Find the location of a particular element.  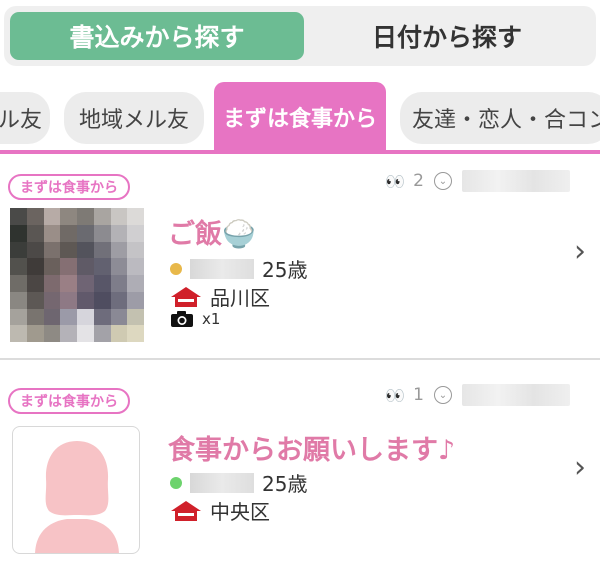

post-meta: 👀 2 ⌄ is located at coordinates (477, 181).